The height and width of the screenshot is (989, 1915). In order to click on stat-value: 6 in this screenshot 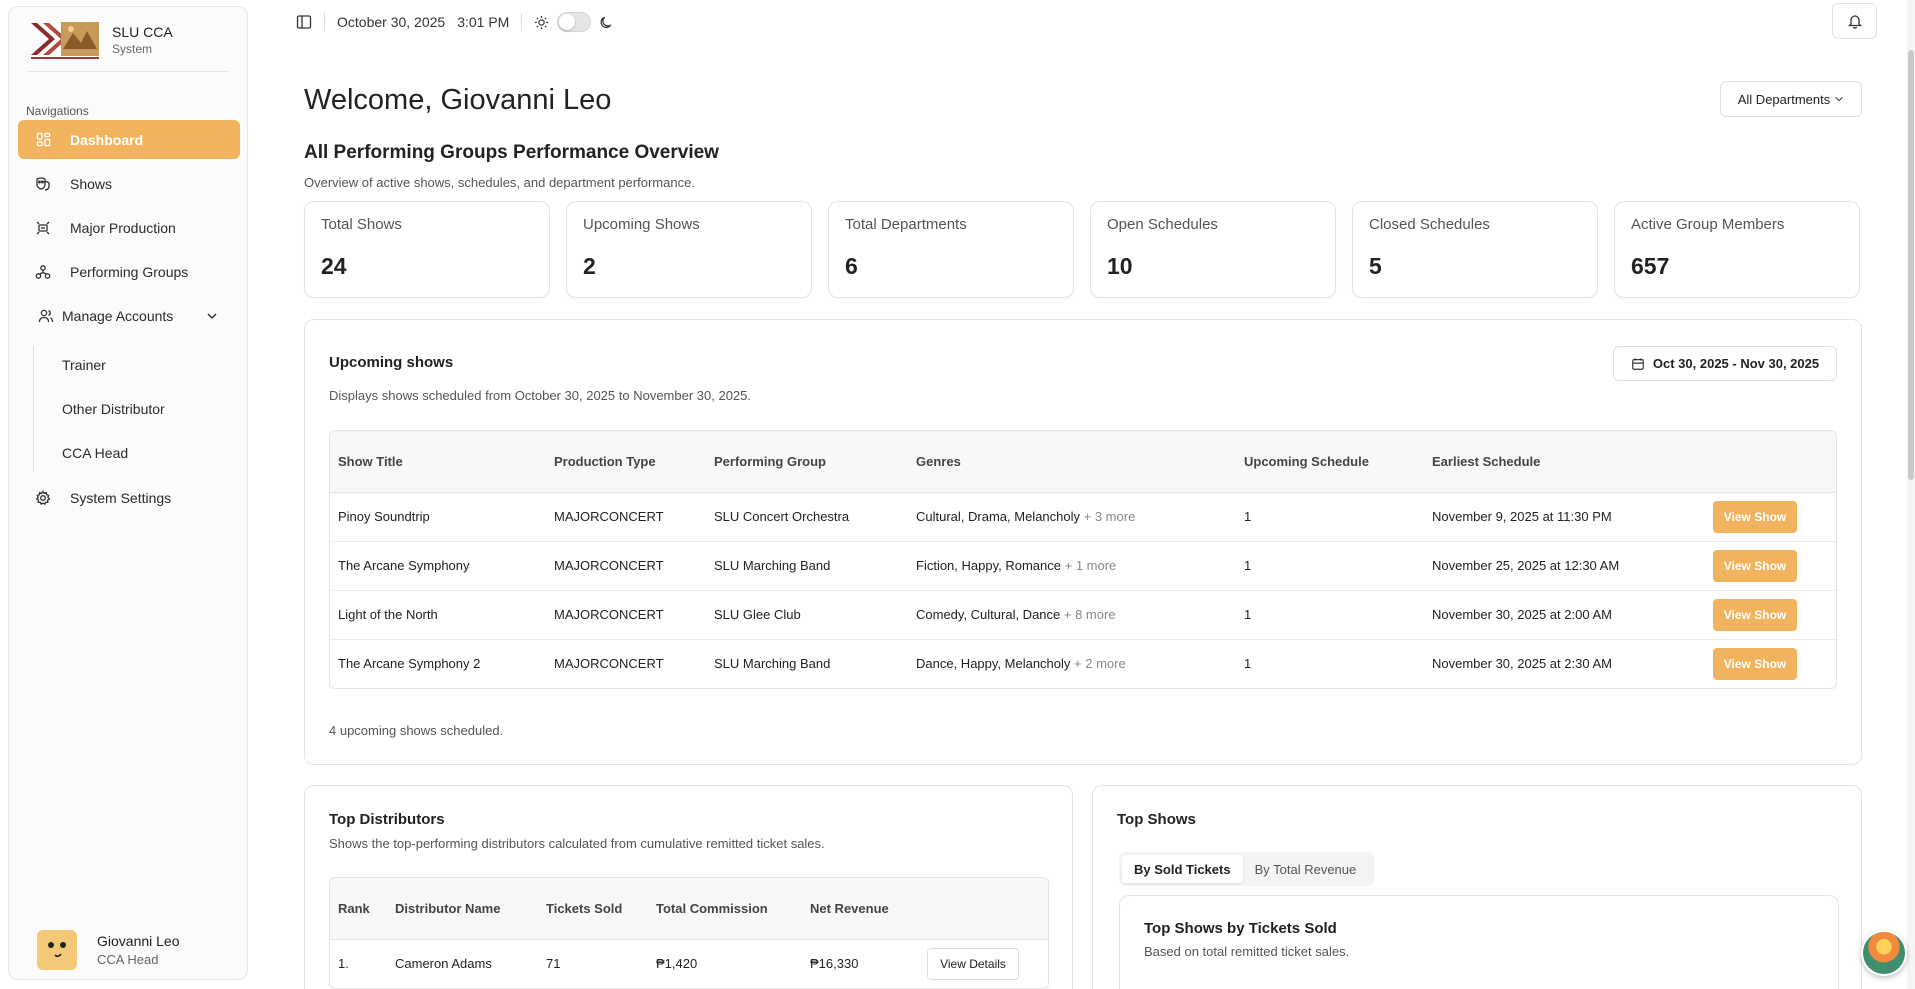, I will do `click(851, 266)`.